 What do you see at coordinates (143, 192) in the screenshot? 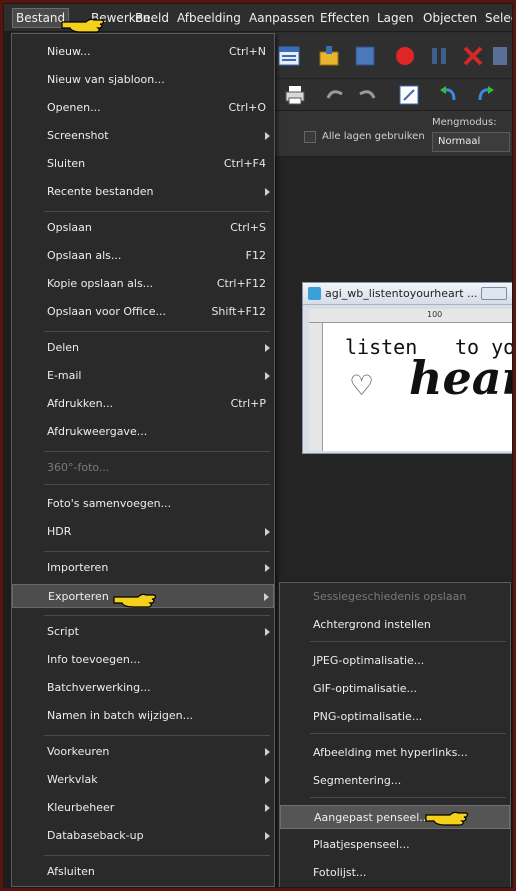
I see `menu-item-recente-bestanden: Recente bestanden` at bounding box center [143, 192].